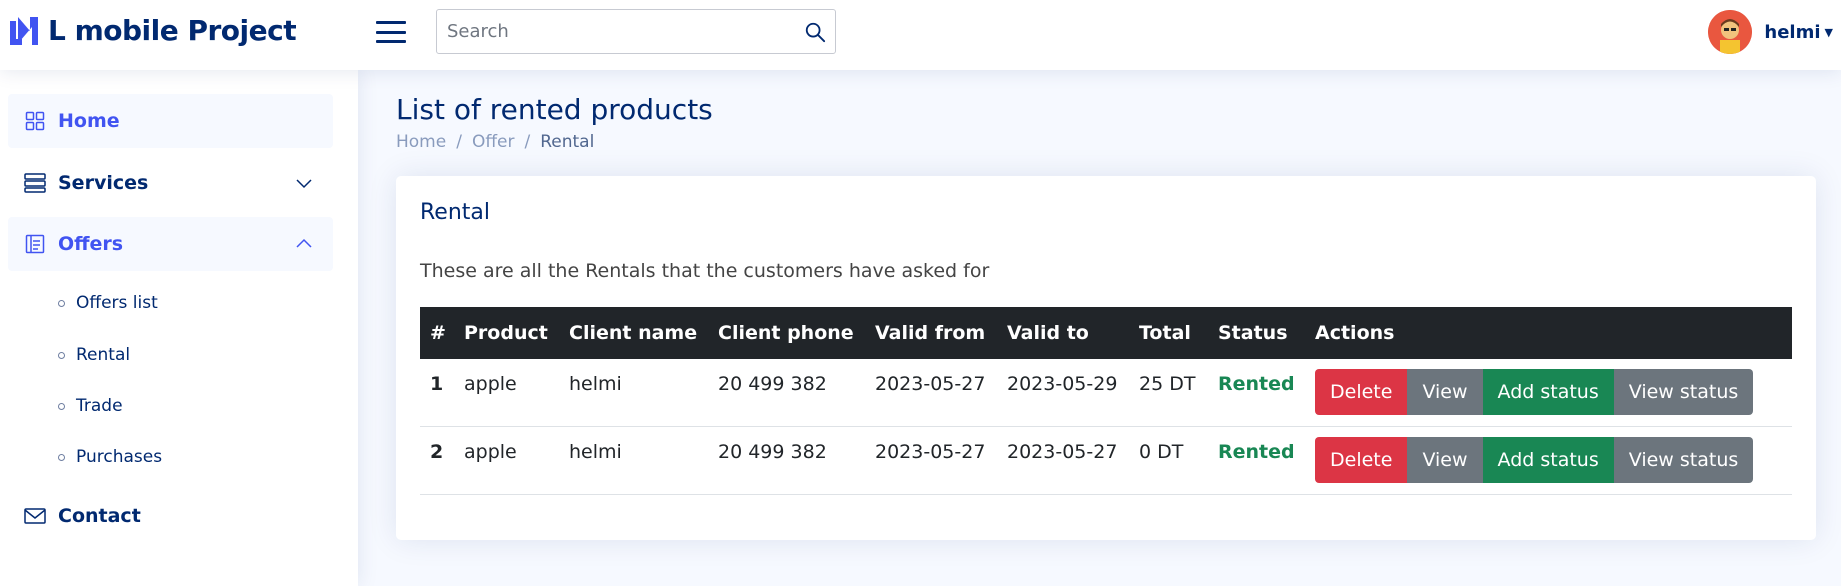 The image size is (1841, 586). I want to click on logo: L mobile Project, so click(152, 30).